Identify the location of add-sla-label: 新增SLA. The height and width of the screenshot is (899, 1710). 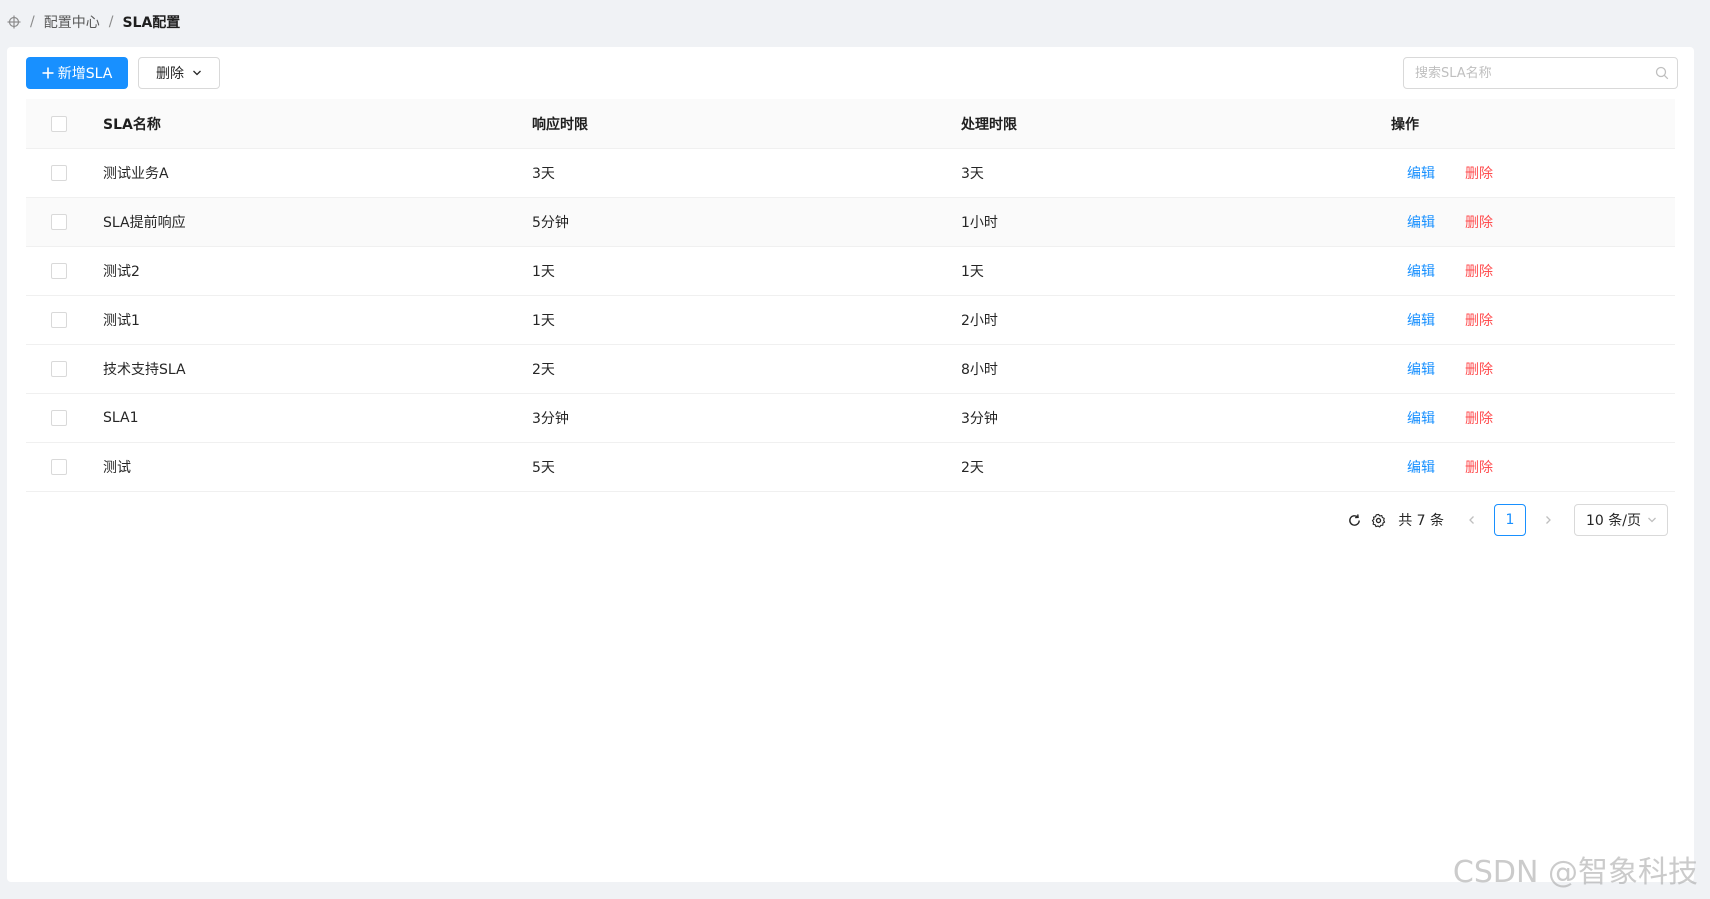
(85, 74).